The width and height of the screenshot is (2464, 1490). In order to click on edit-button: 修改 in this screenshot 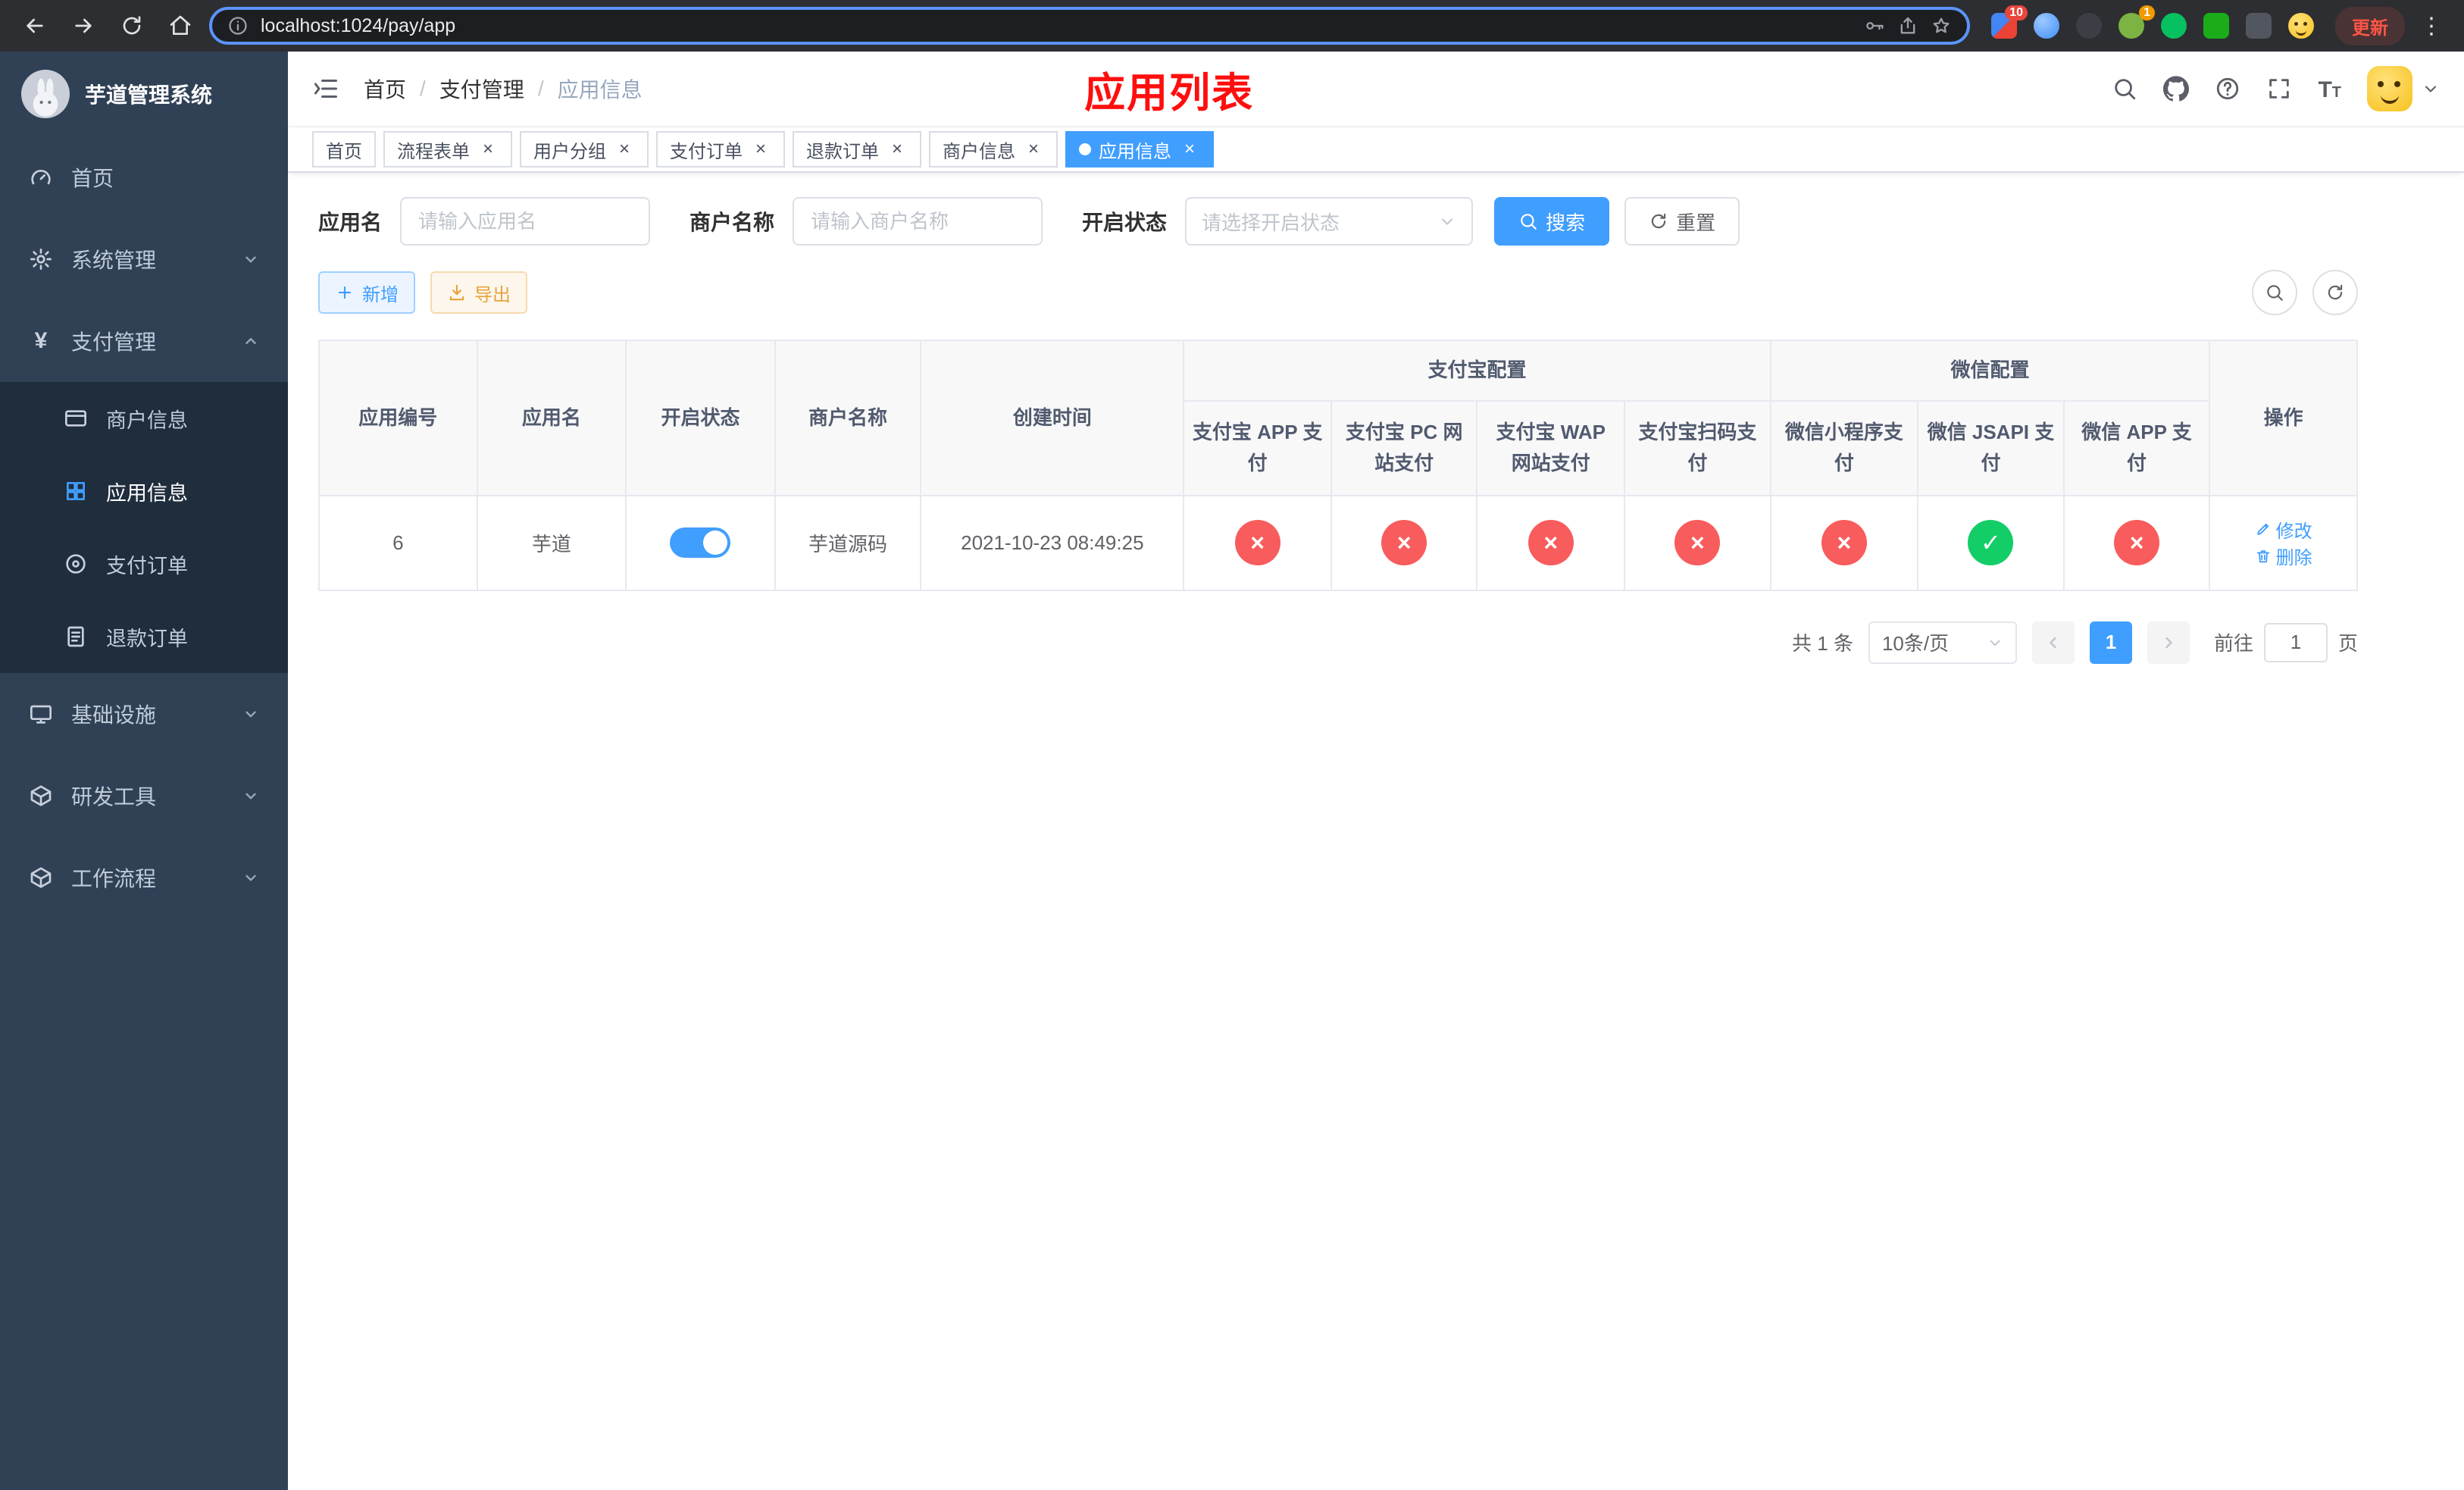, I will do `click(2283, 529)`.